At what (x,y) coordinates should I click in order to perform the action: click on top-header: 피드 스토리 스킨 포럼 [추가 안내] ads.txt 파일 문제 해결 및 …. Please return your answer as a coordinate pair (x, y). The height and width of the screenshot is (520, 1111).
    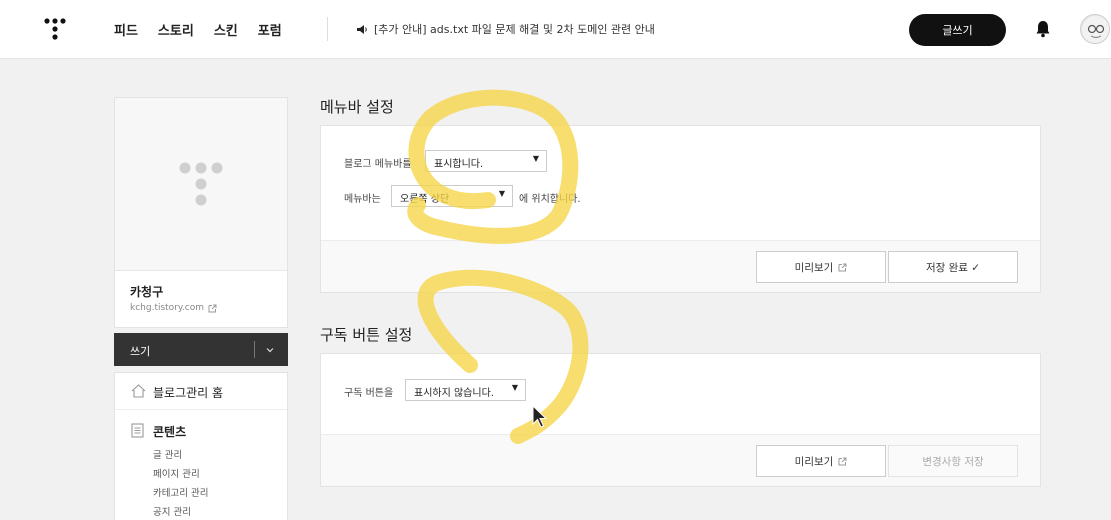
    Looking at the image, I should click on (555, 29).